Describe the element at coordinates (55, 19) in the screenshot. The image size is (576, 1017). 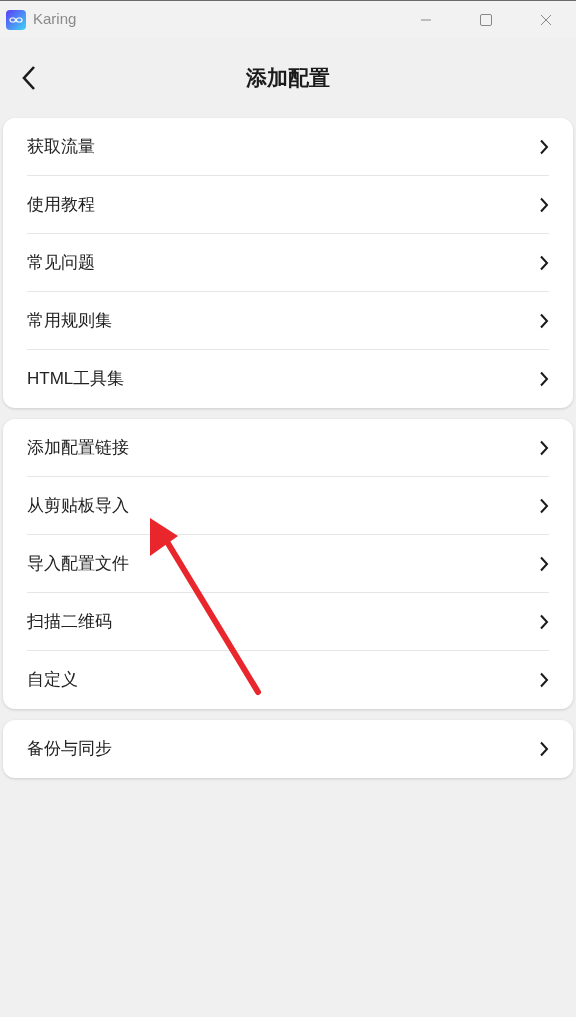
I see `window-title: Karing` at that location.